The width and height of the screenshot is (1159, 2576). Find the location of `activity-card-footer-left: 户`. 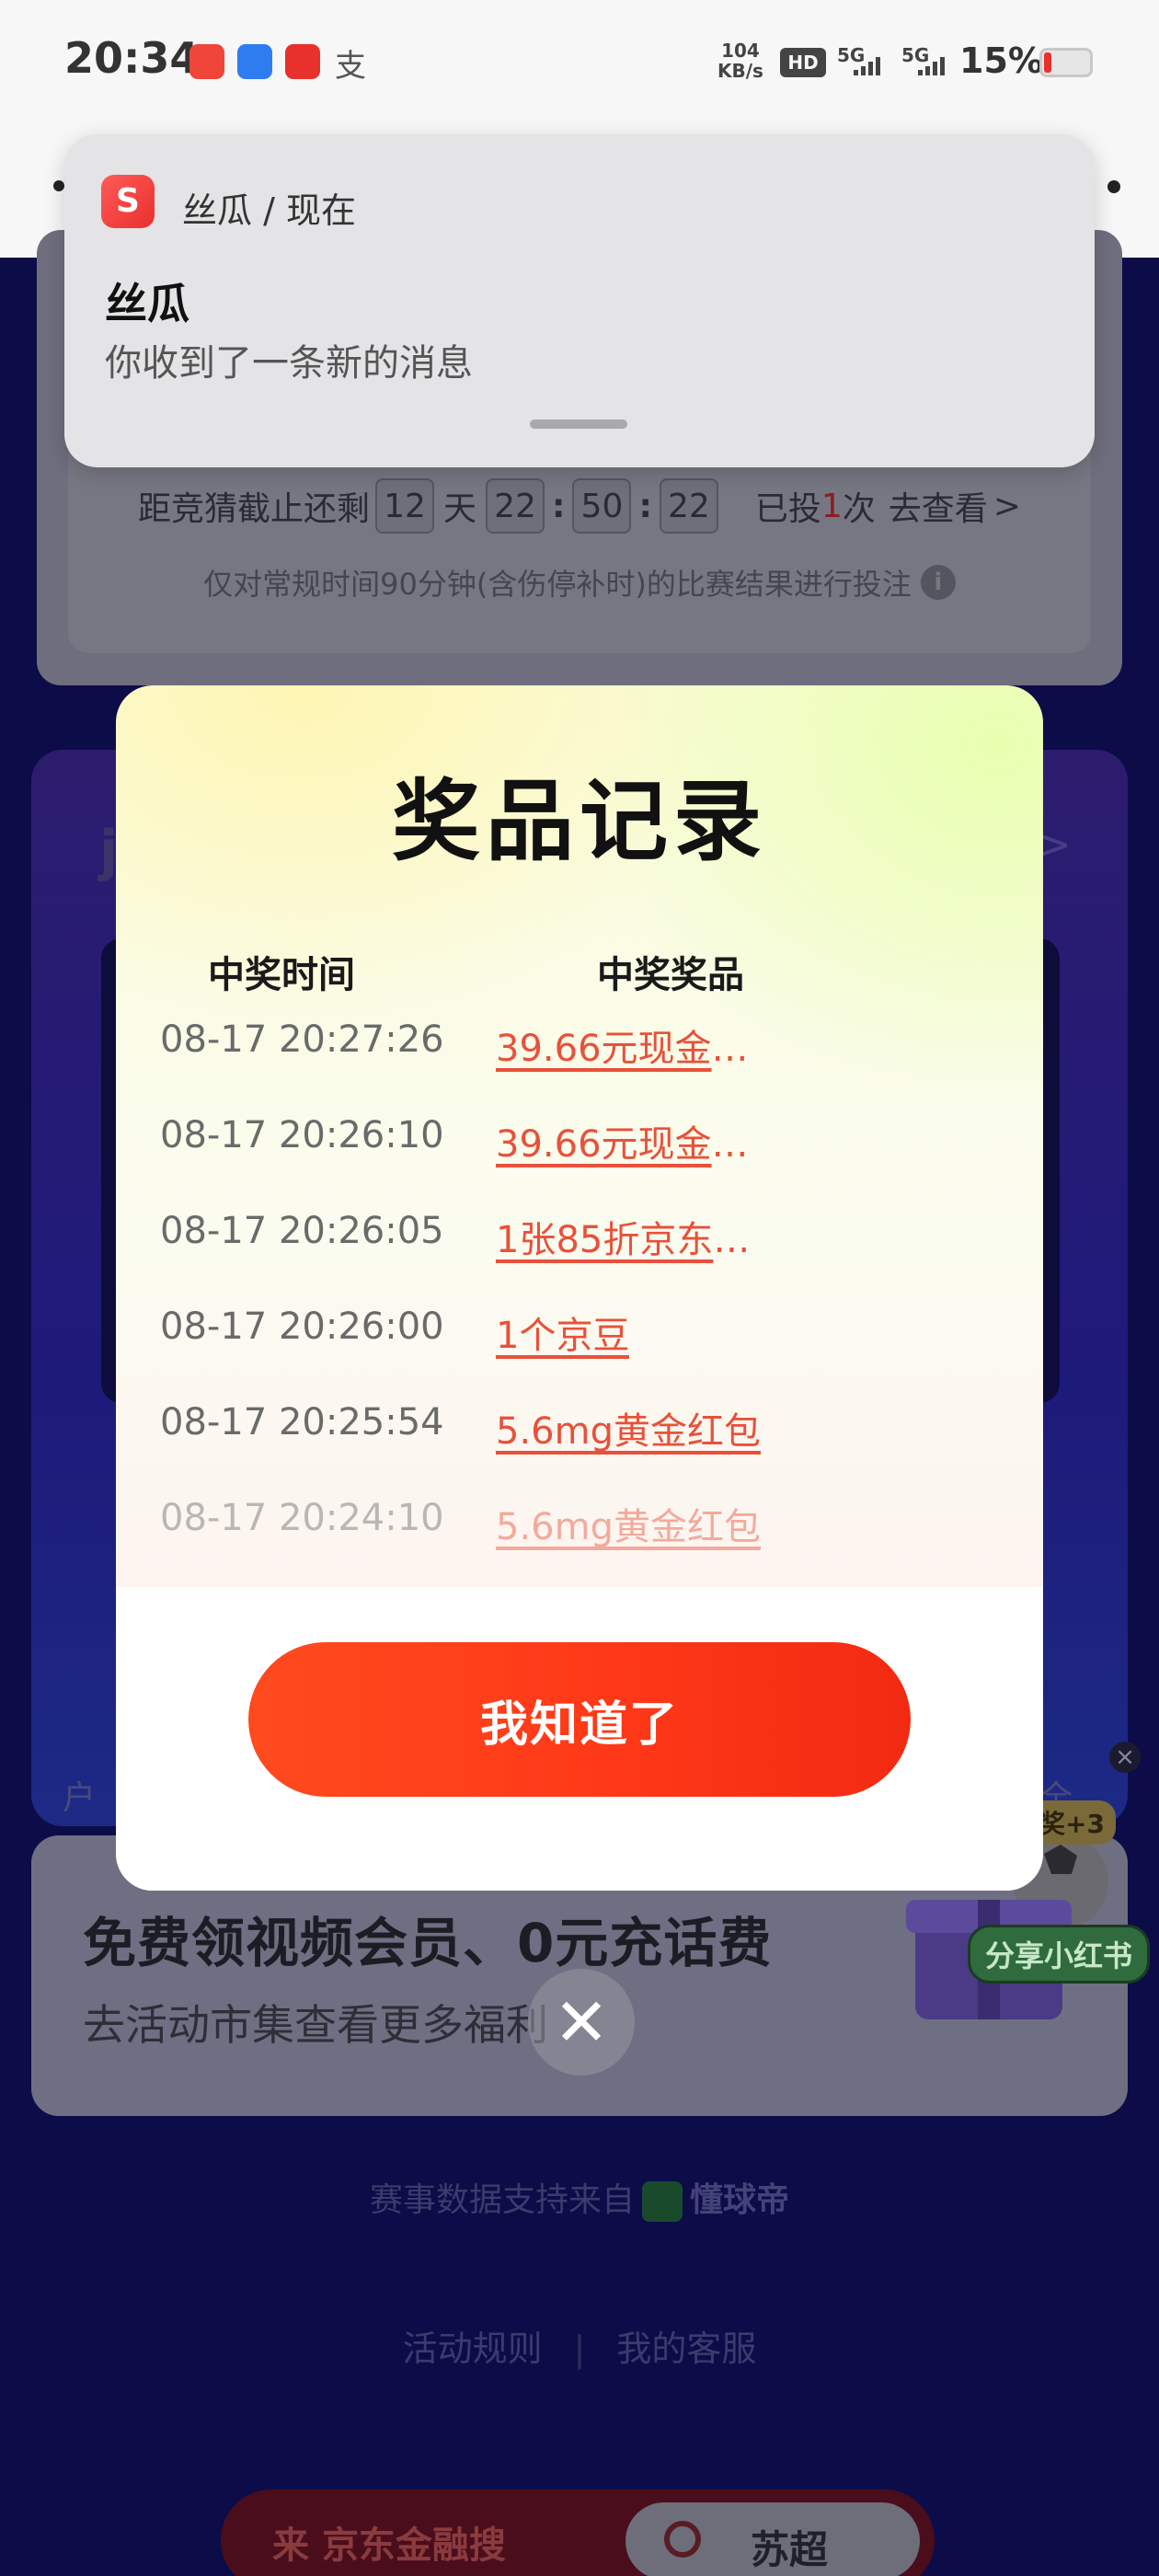

activity-card-footer-left: 户 is located at coordinates (80, 1798).